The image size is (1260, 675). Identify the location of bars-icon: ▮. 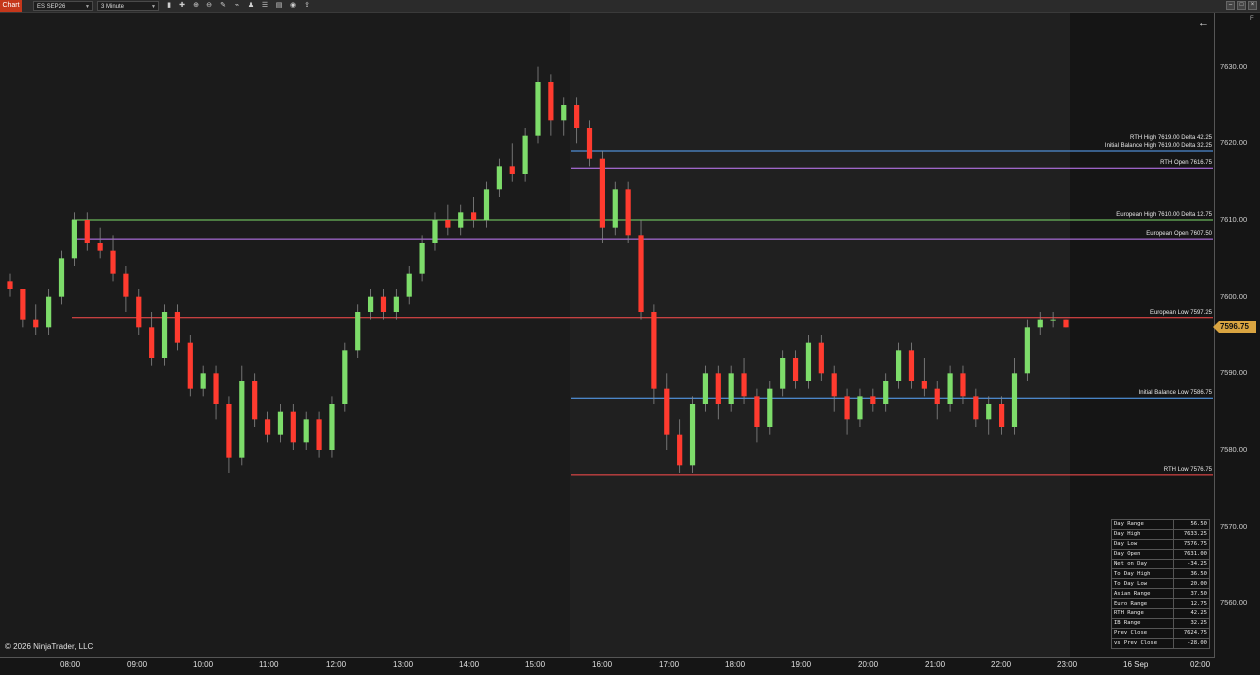
(169, 6).